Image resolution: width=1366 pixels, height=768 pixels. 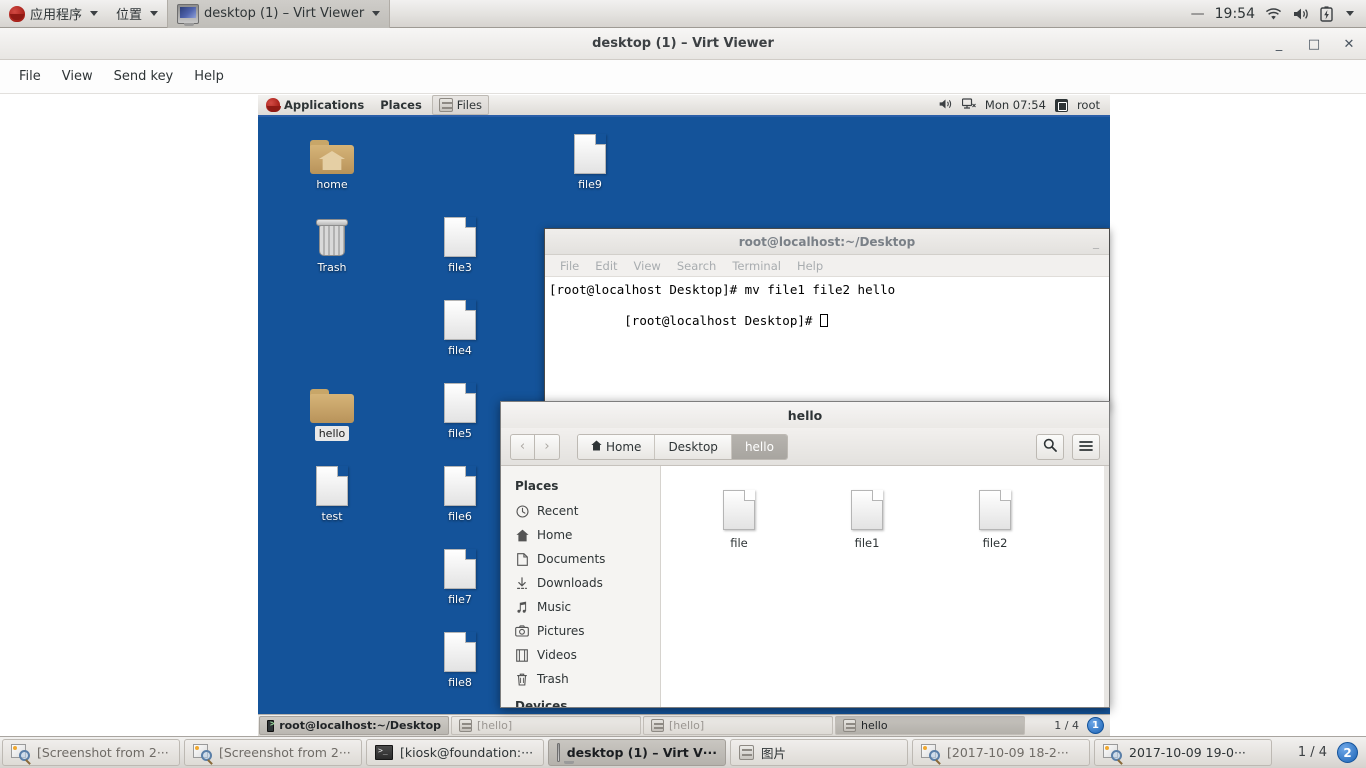 I want to click on search-button, so click(x=1050, y=446).